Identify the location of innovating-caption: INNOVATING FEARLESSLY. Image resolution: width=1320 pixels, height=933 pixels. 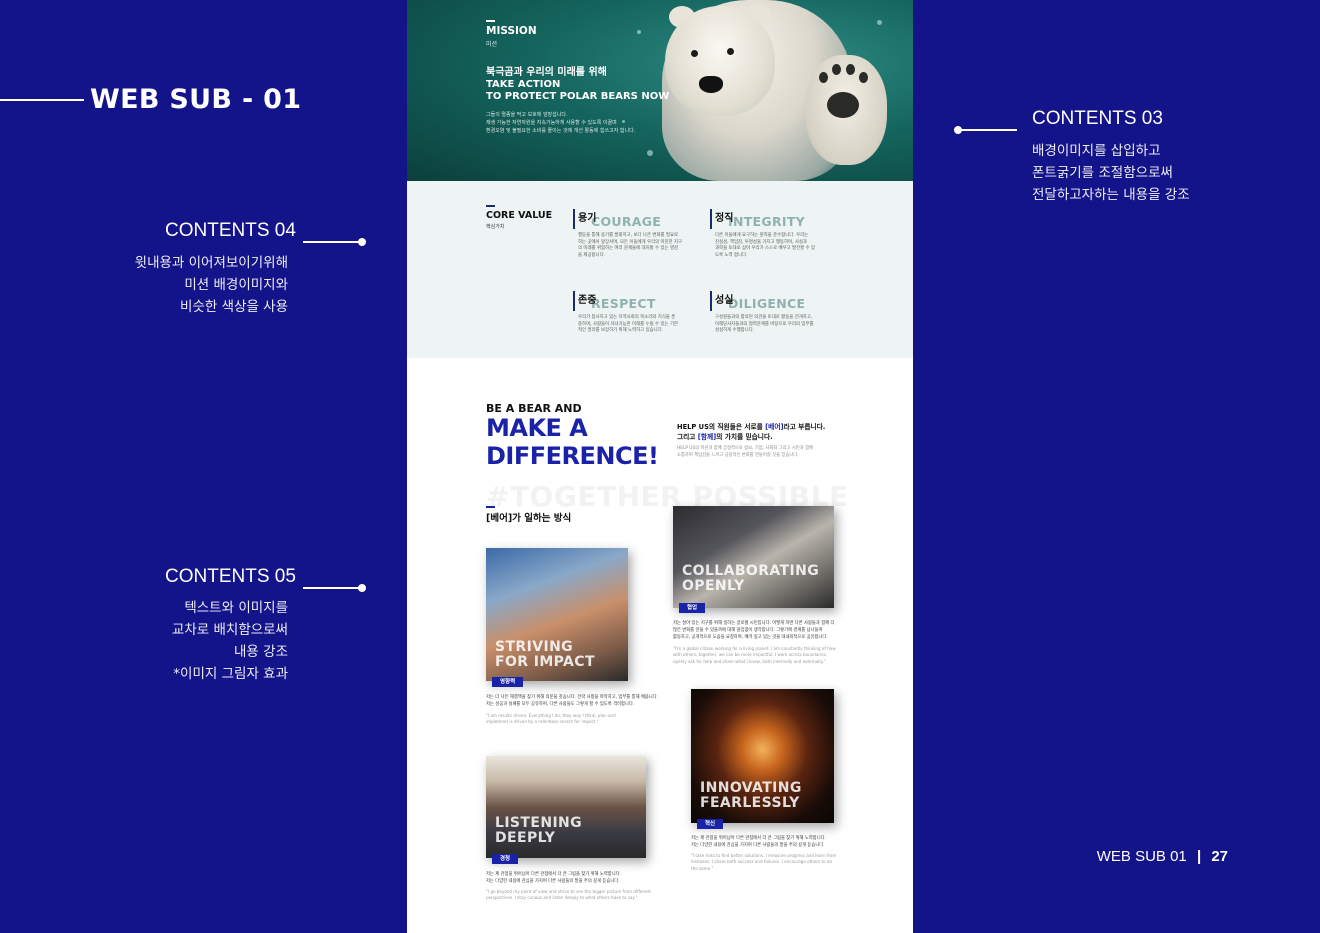
(751, 795).